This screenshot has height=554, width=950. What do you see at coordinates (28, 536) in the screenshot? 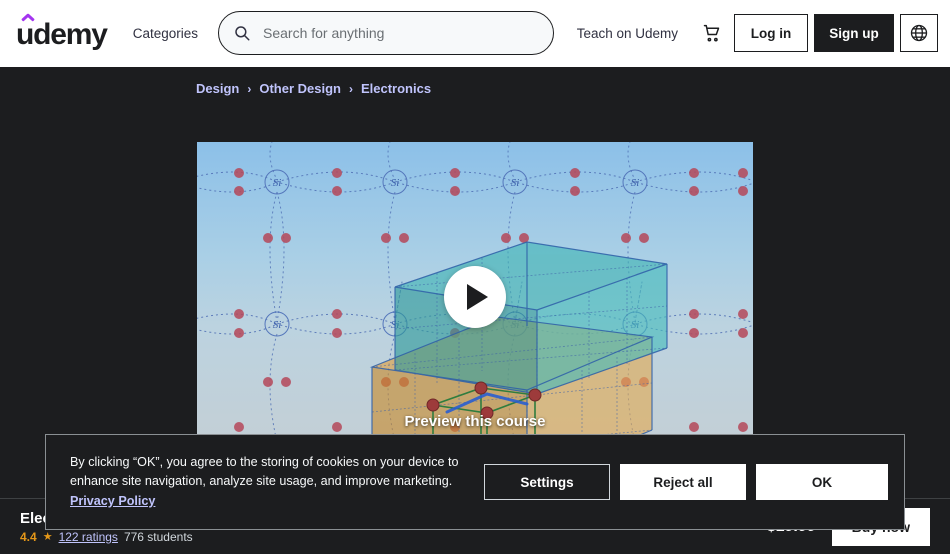
I see `course-rating-value: 4.4` at bounding box center [28, 536].